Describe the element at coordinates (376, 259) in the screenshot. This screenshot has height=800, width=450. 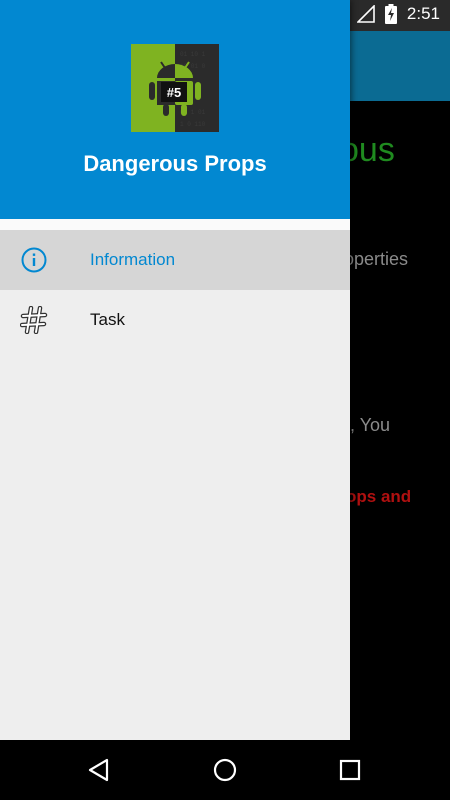
I see `background-text-1: operties` at that location.